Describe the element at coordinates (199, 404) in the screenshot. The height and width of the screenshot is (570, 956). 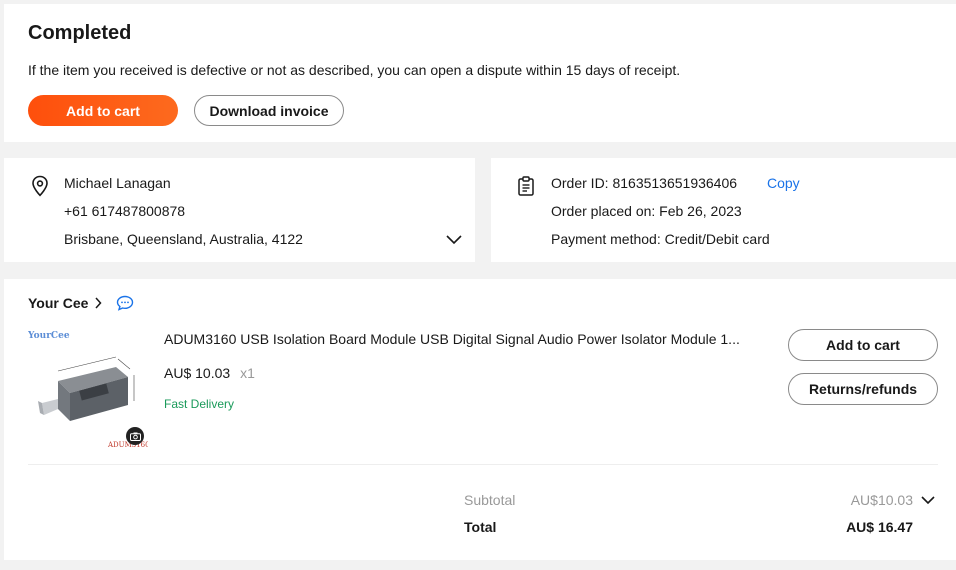
I see `fast-delivery-tag: Fast Delivery` at that location.